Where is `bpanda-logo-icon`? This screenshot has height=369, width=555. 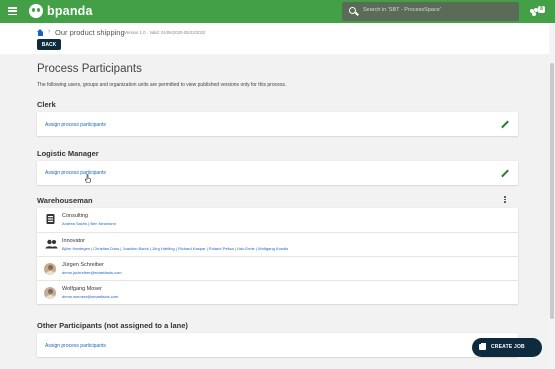
bpanda-logo-icon is located at coordinates (36, 11).